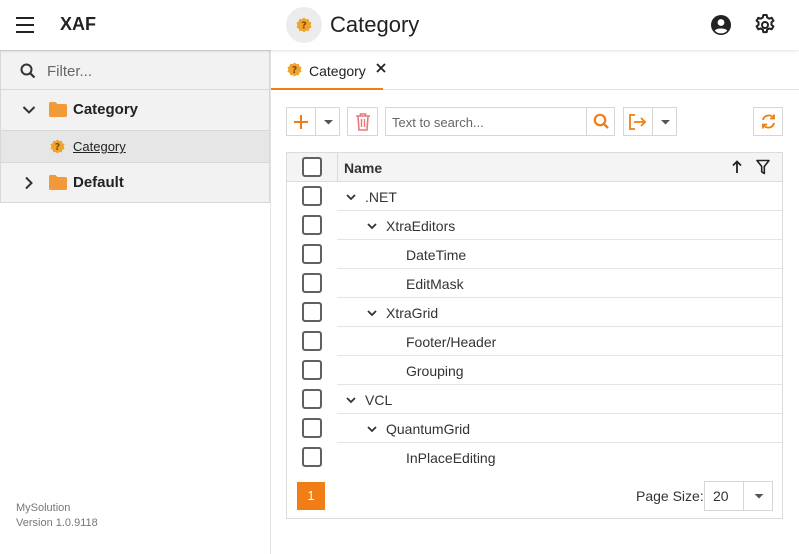 The width and height of the screenshot is (799, 554). Describe the element at coordinates (721, 25) in the screenshot. I see `account-circle-icon` at that location.